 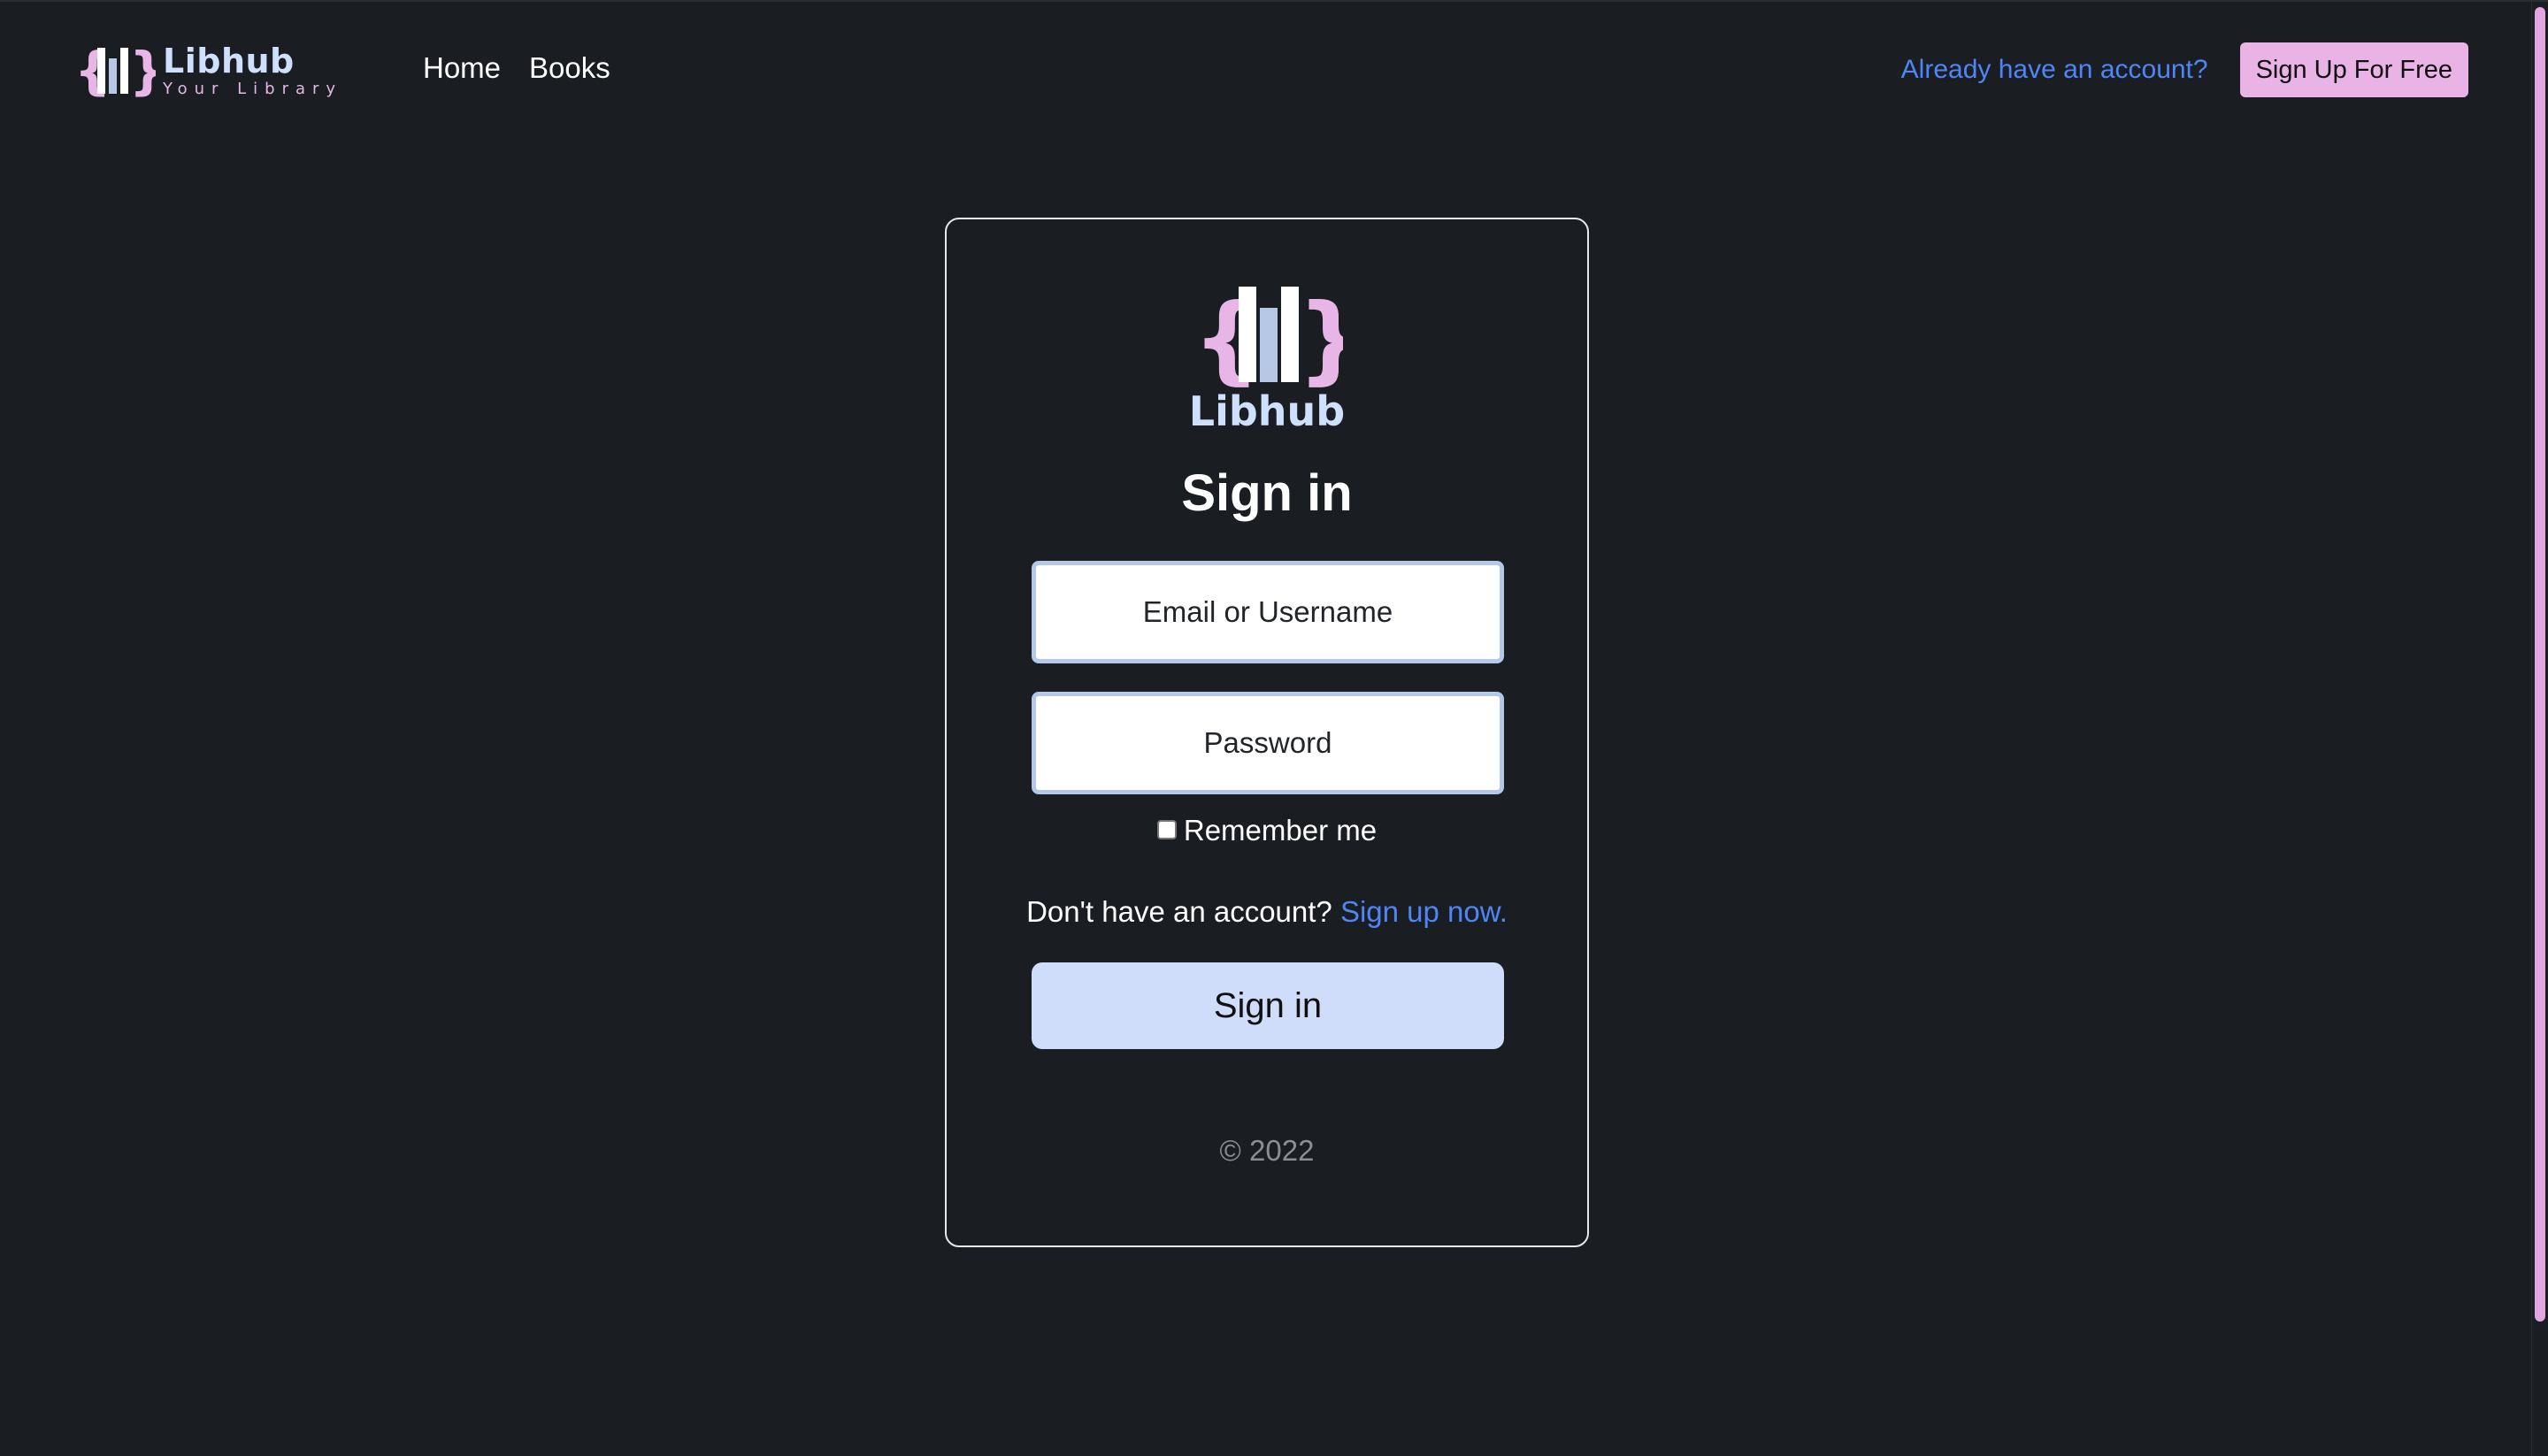 I want to click on brand-name: Libhub, so click(x=229, y=61).